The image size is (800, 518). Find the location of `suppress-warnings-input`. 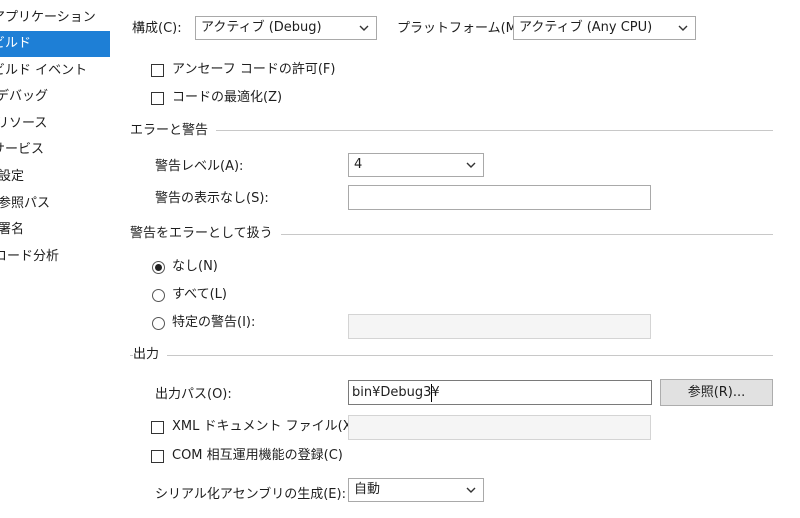

suppress-warnings-input is located at coordinates (499, 197).